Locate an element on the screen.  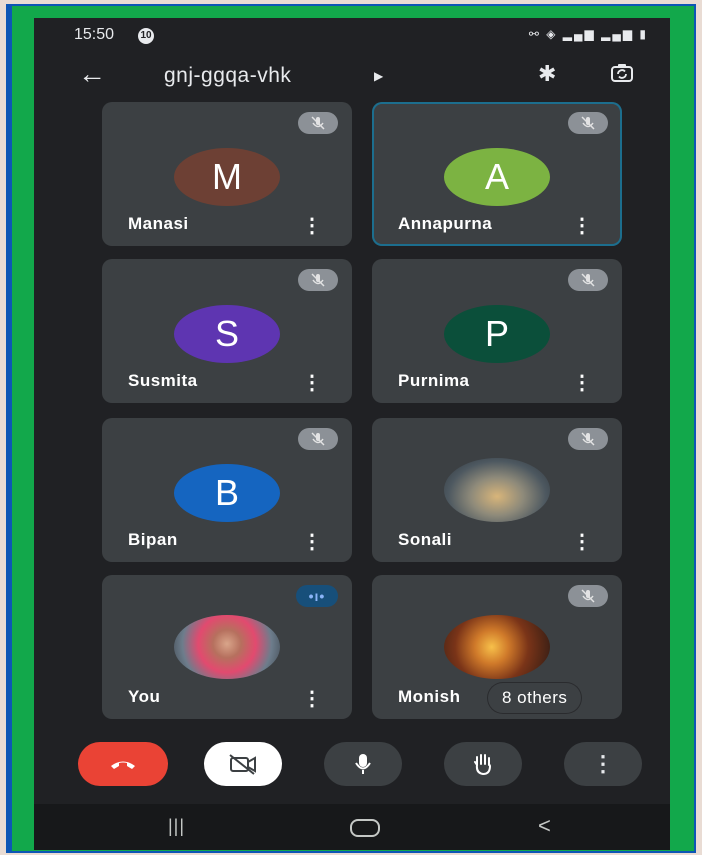
more-options-button: ⋮ is located at coordinates (603, 764).